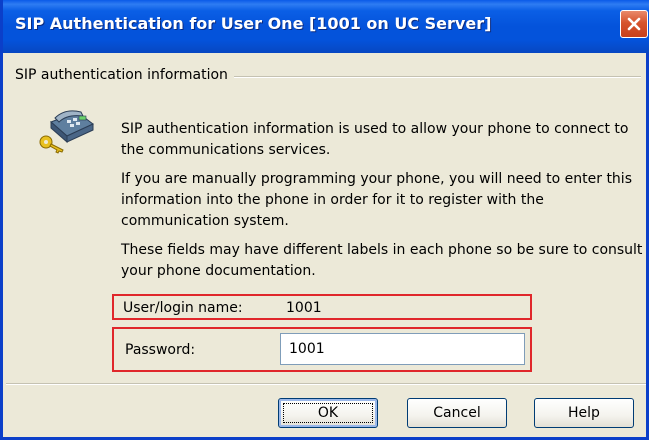 Image resolution: width=649 pixels, height=440 pixels. Describe the element at coordinates (66, 132) in the screenshot. I see `phone-key-icon` at that location.